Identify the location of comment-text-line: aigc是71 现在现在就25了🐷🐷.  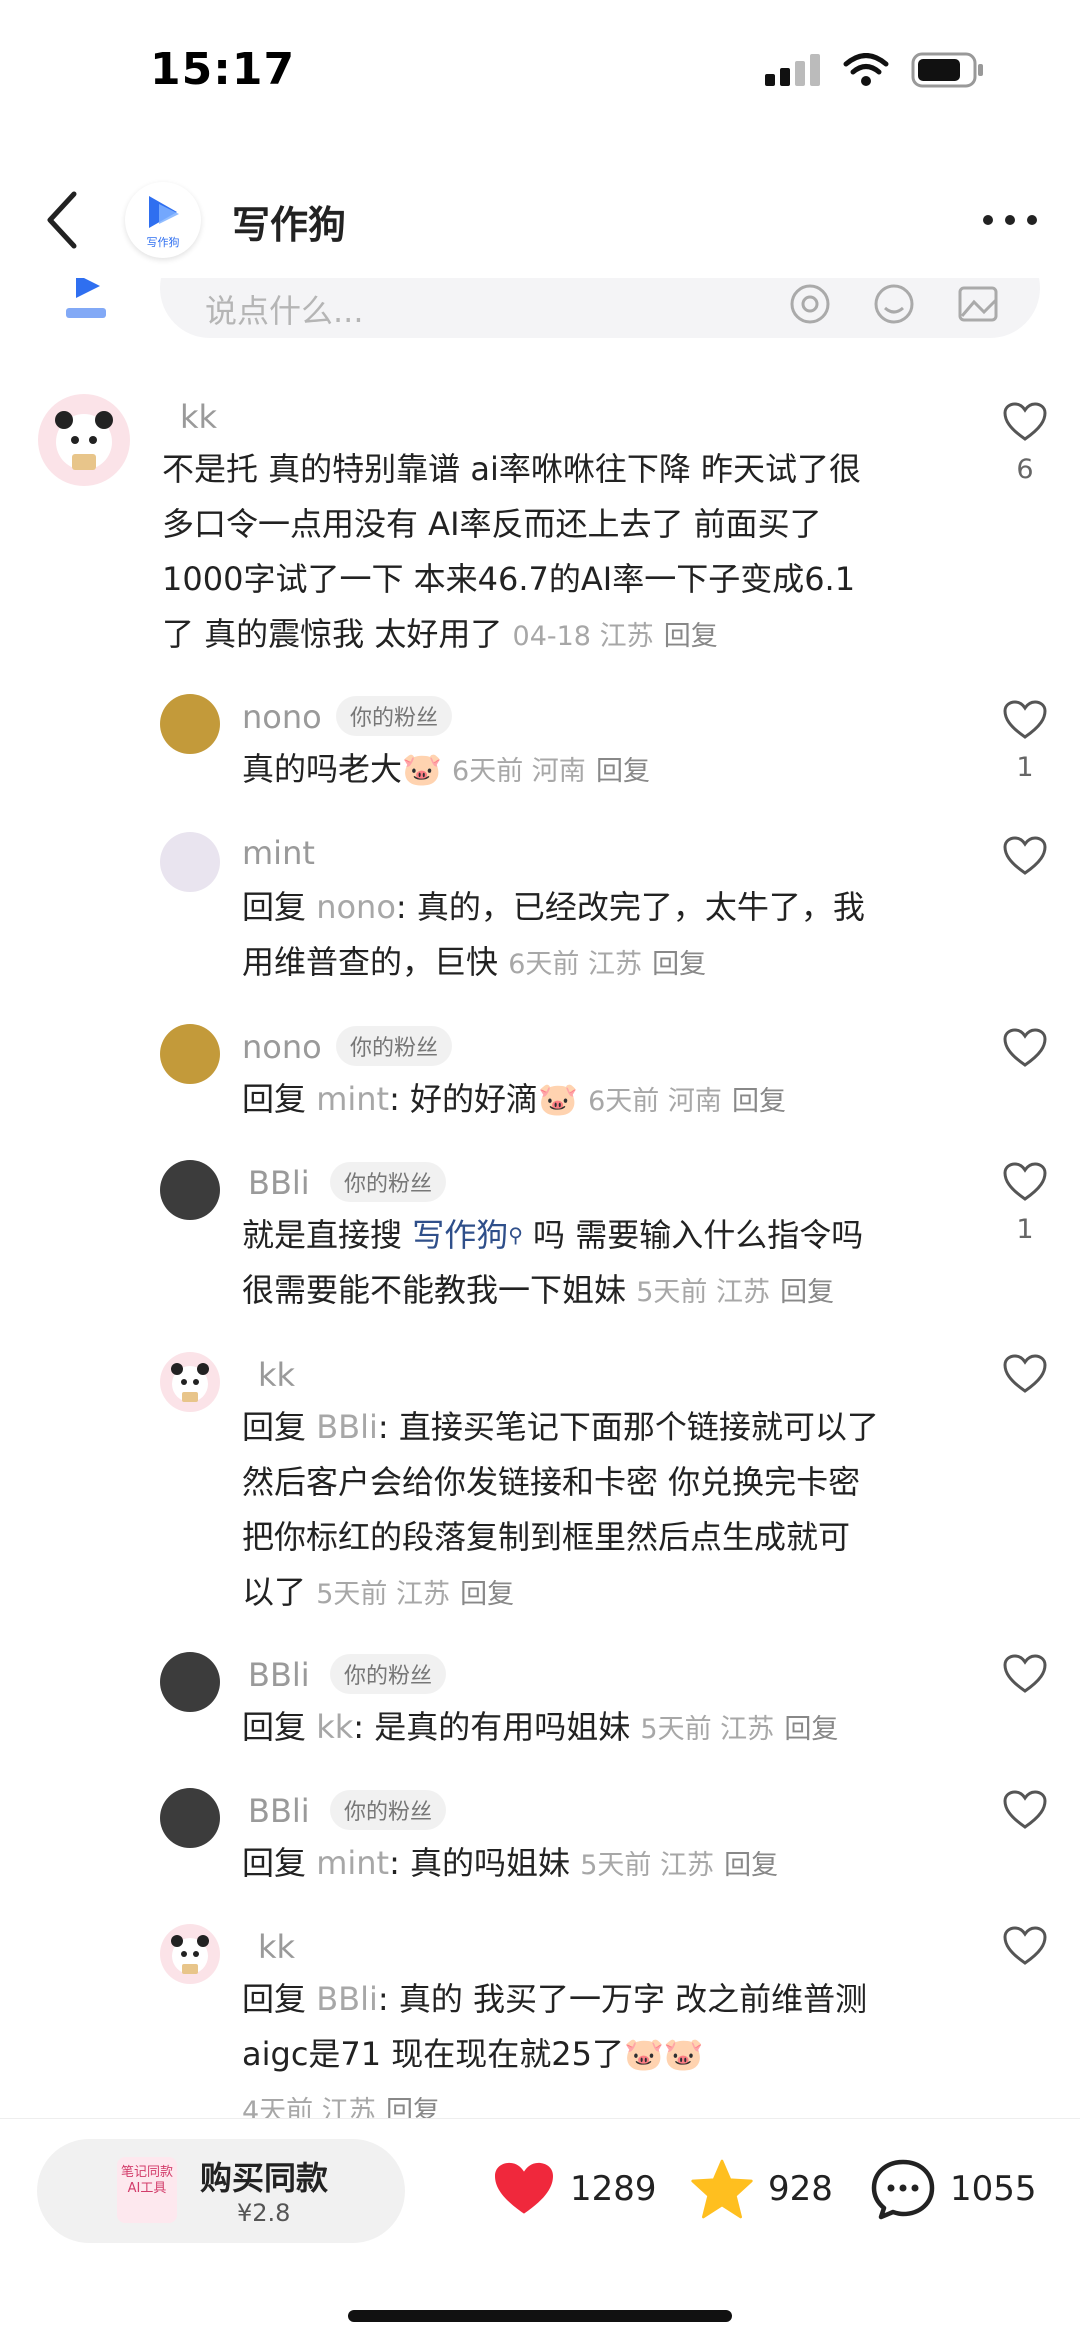
(602, 2054).